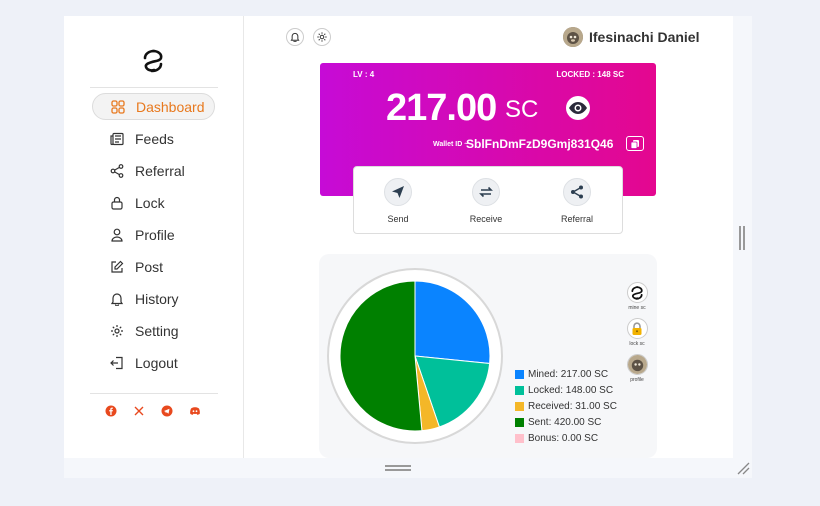  Describe the element at coordinates (398, 192) in the screenshot. I see `send-icon` at that location.